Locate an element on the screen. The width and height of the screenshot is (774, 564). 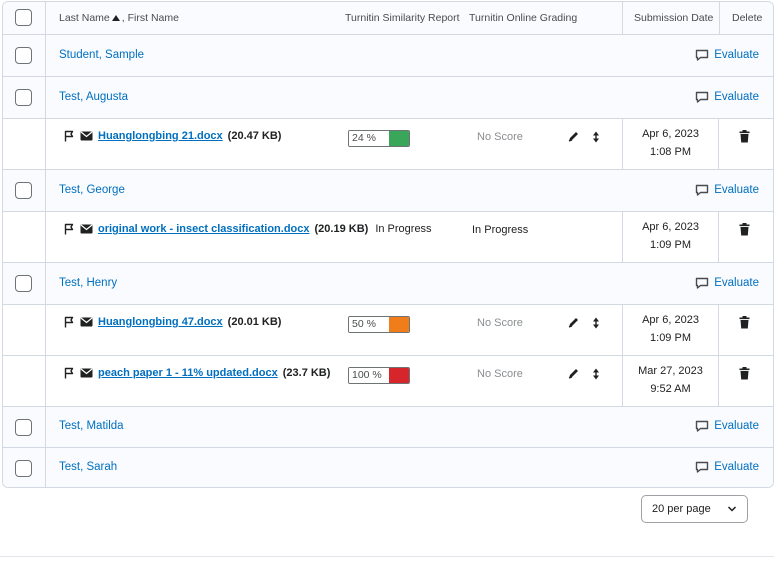
file-info: Huanglongbing 21.docx (20.47 KB) is located at coordinates (172, 136).